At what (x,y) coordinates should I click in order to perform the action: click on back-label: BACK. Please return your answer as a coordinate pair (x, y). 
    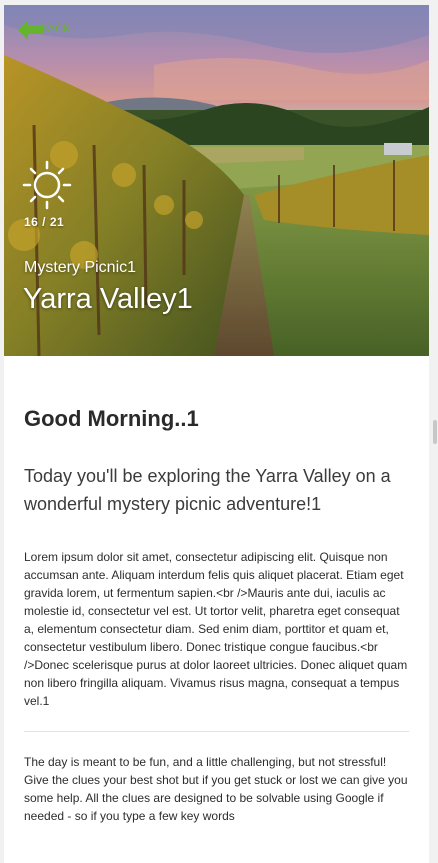
    Looking at the image, I should click on (55, 29).